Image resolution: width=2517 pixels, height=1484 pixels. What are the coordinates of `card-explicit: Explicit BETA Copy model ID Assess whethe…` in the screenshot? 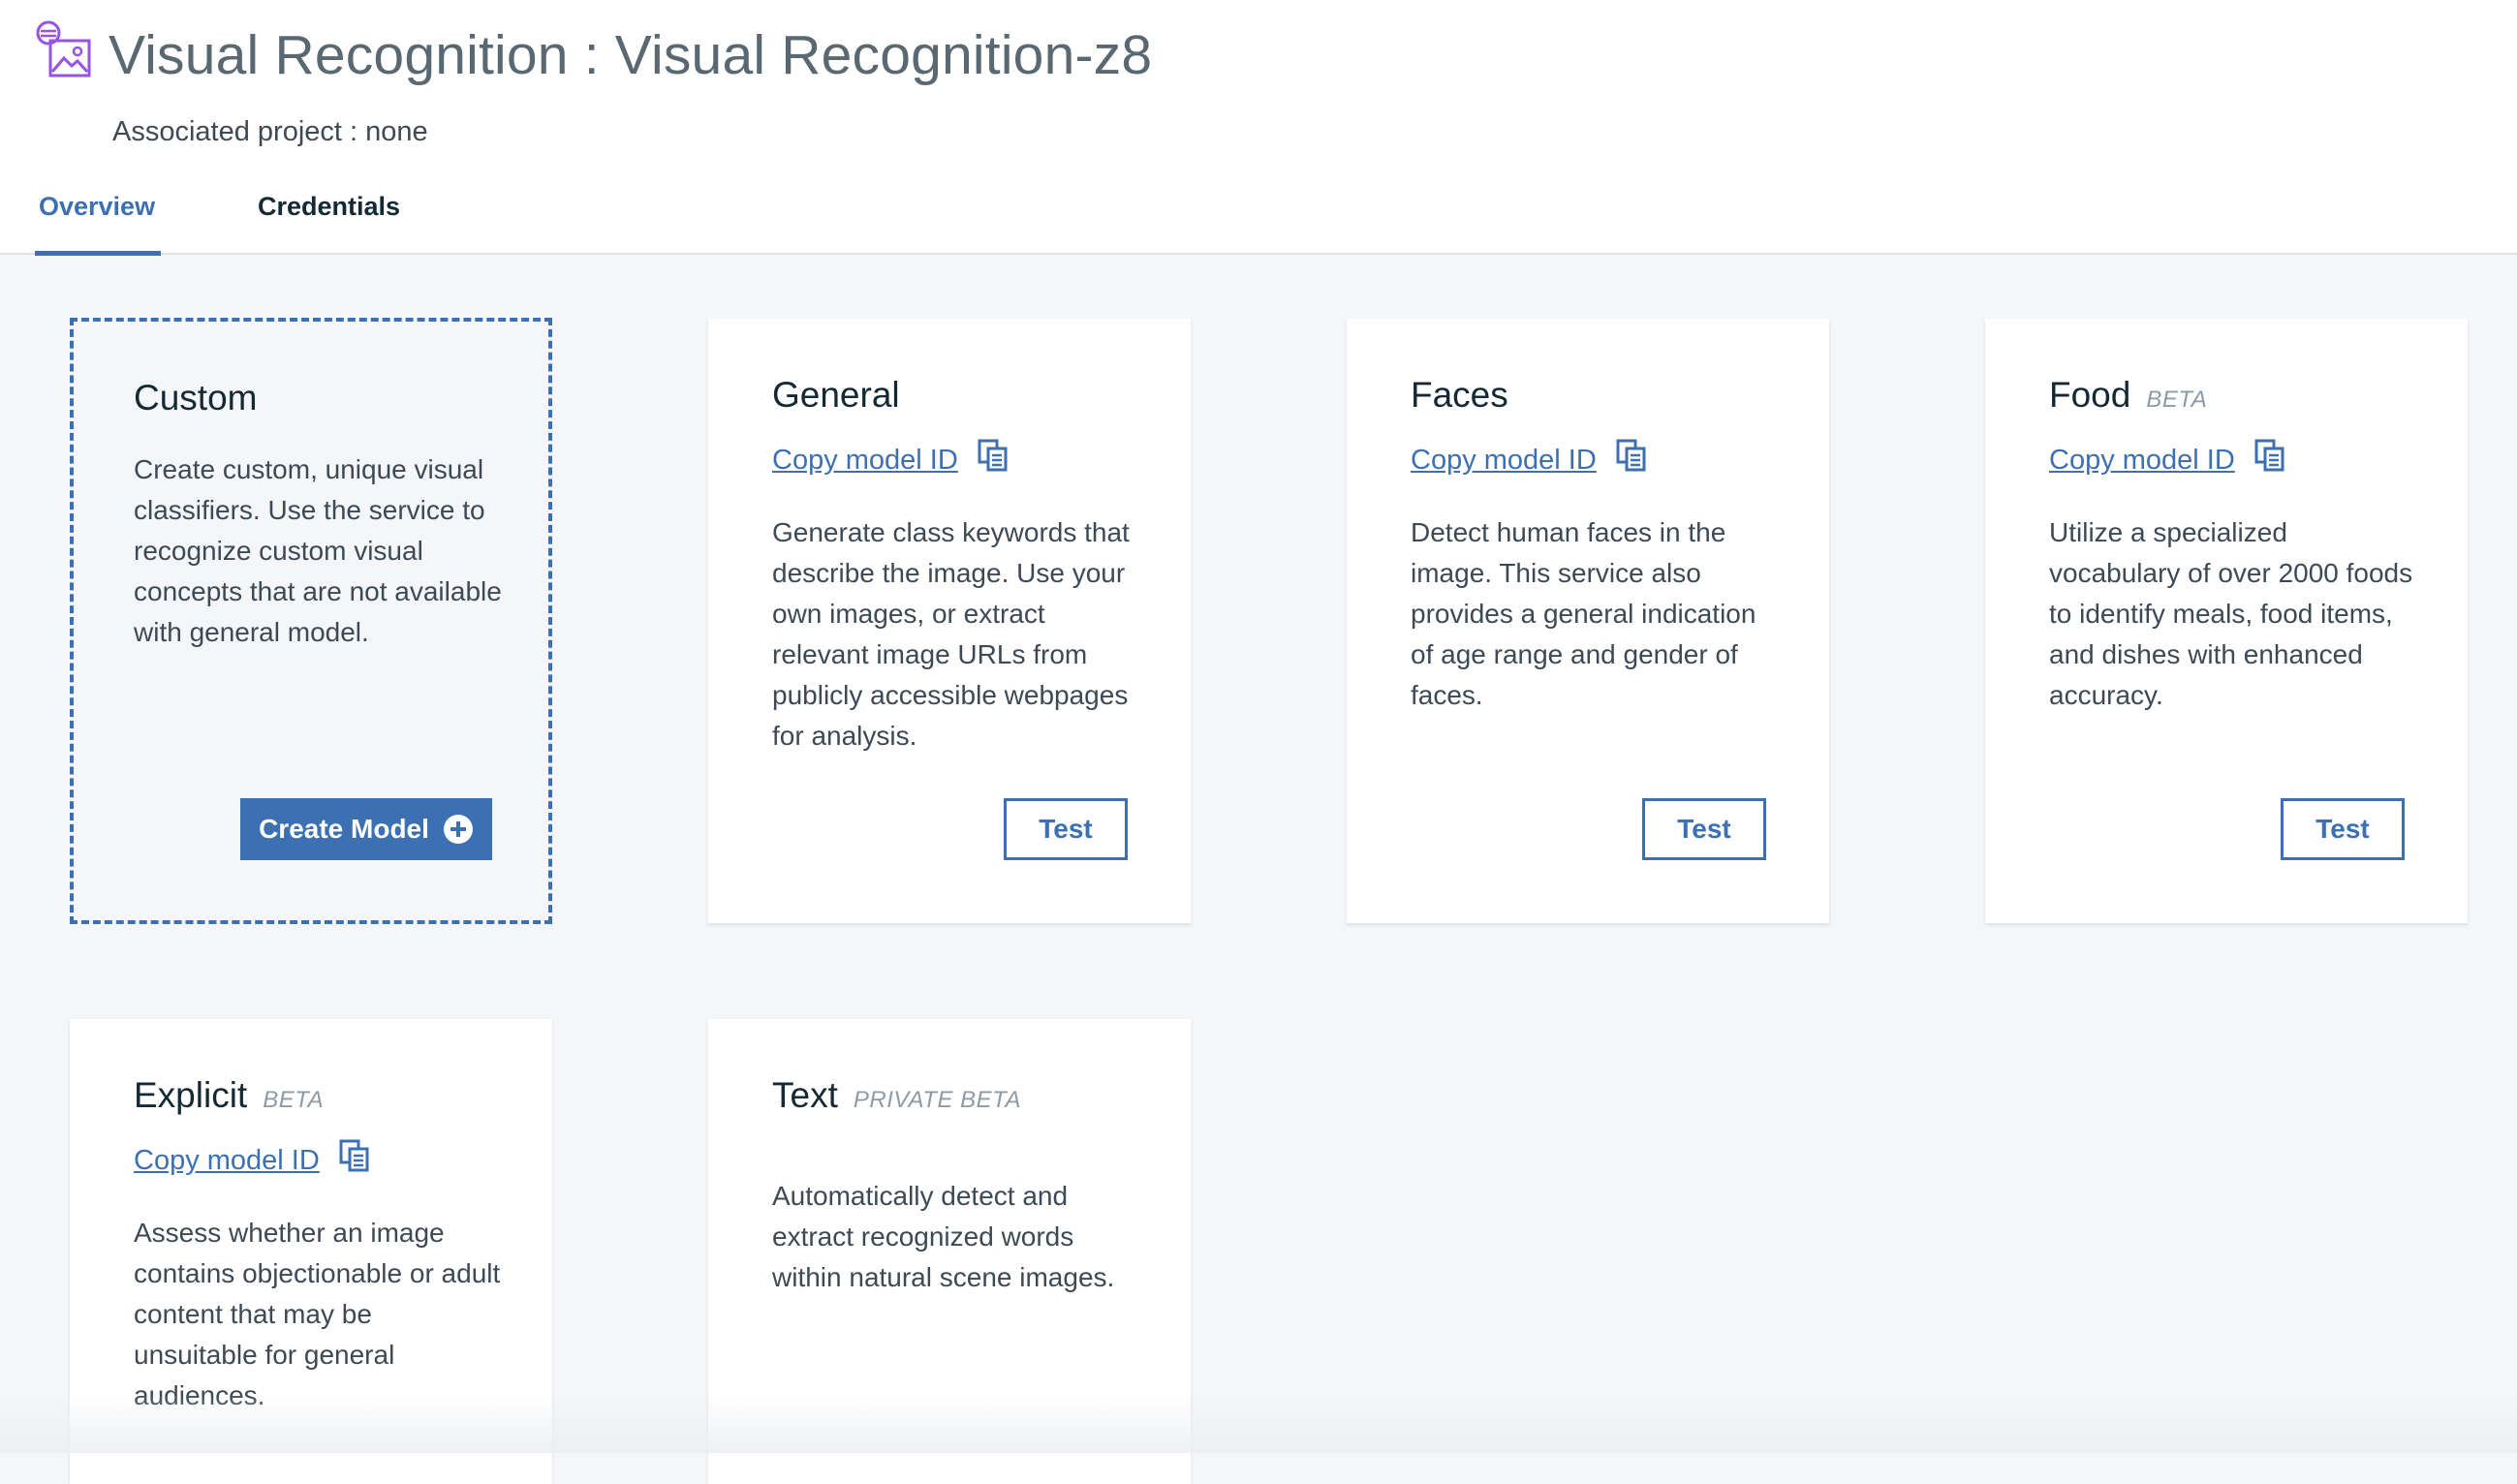 It's located at (311, 1251).